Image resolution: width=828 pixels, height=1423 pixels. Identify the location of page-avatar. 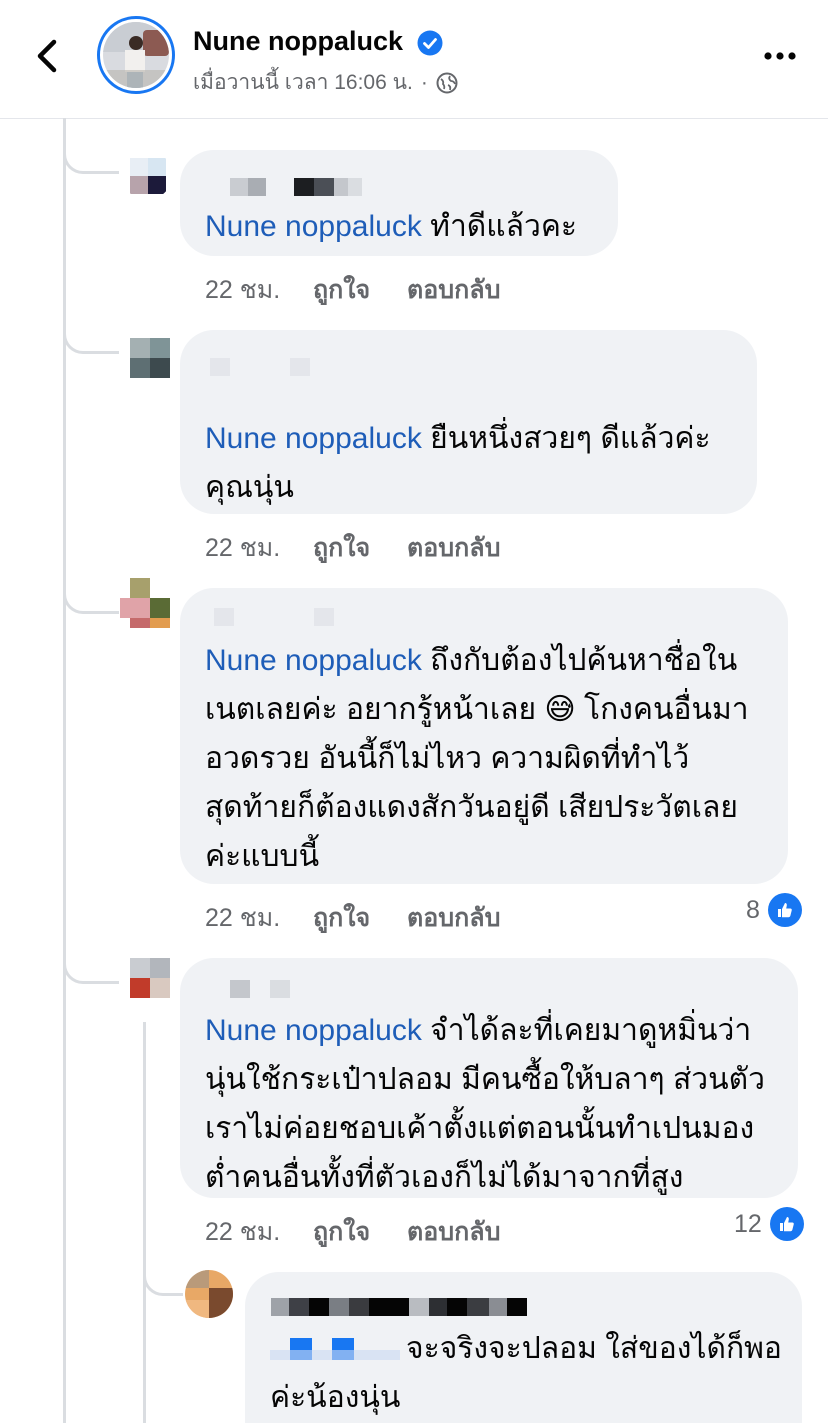
(136, 55).